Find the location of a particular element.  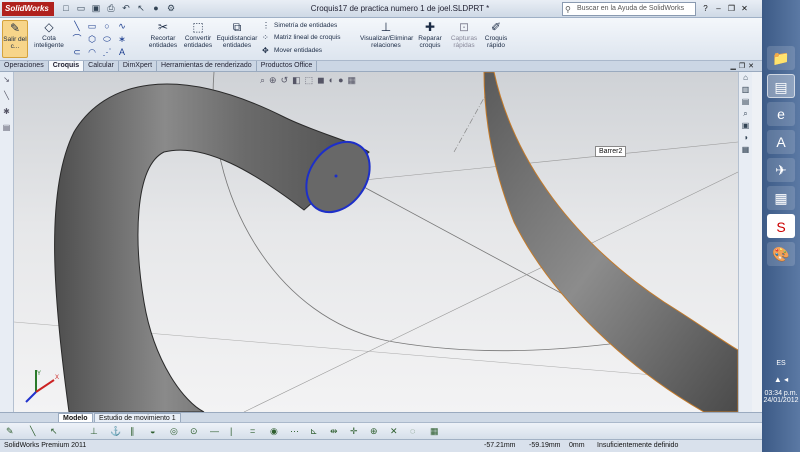

new-icon: □ is located at coordinates (66, 8).